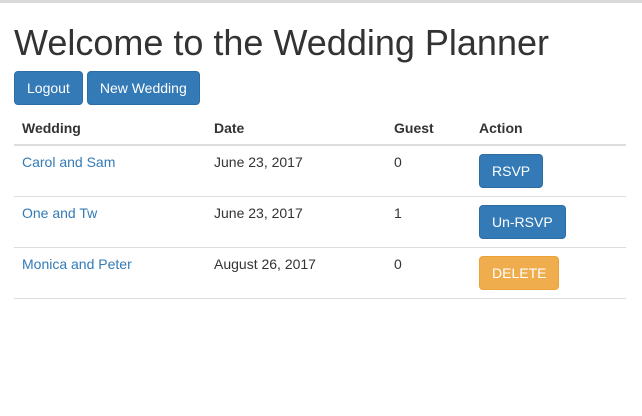 The image size is (642, 416). What do you see at coordinates (522, 221) in the screenshot?
I see `un-rsvp-button: Un-RSVP` at bounding box center [522, 221].